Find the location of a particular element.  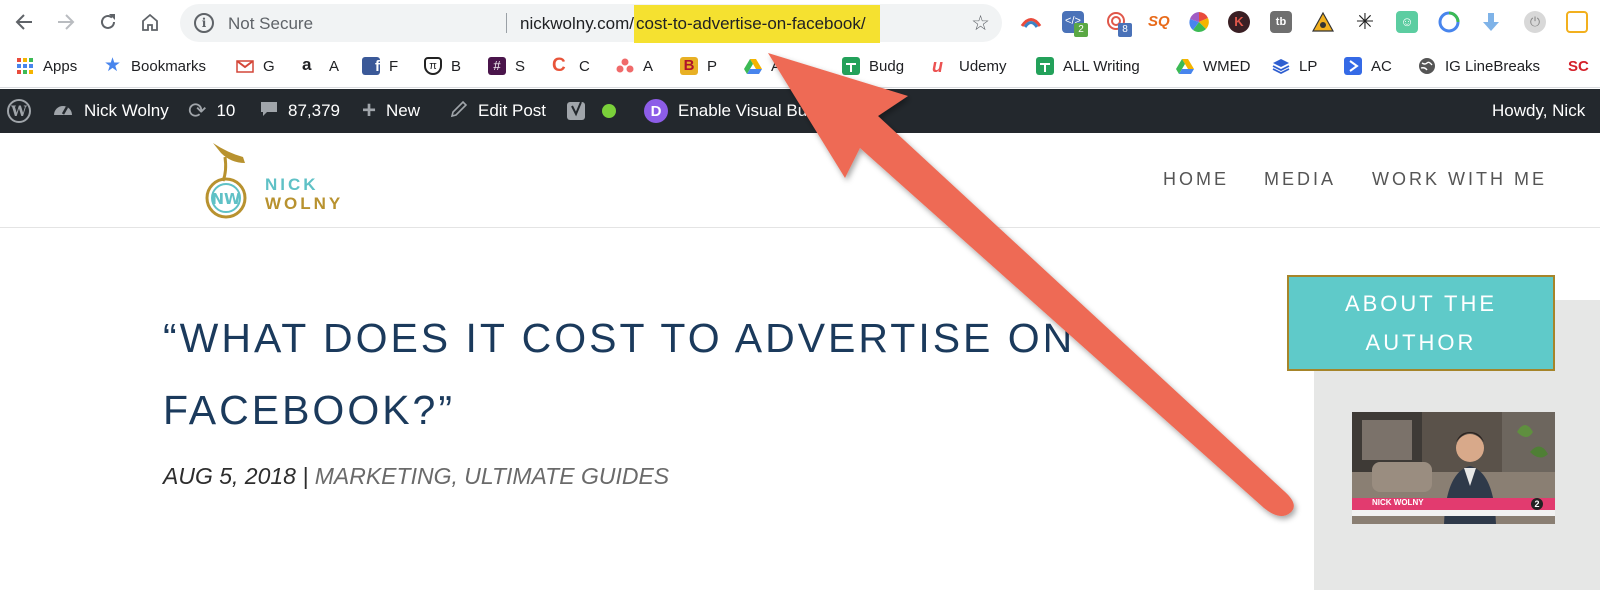

nav-work-with-me: WORK WITH ME is located at coordinates (1459, 179).